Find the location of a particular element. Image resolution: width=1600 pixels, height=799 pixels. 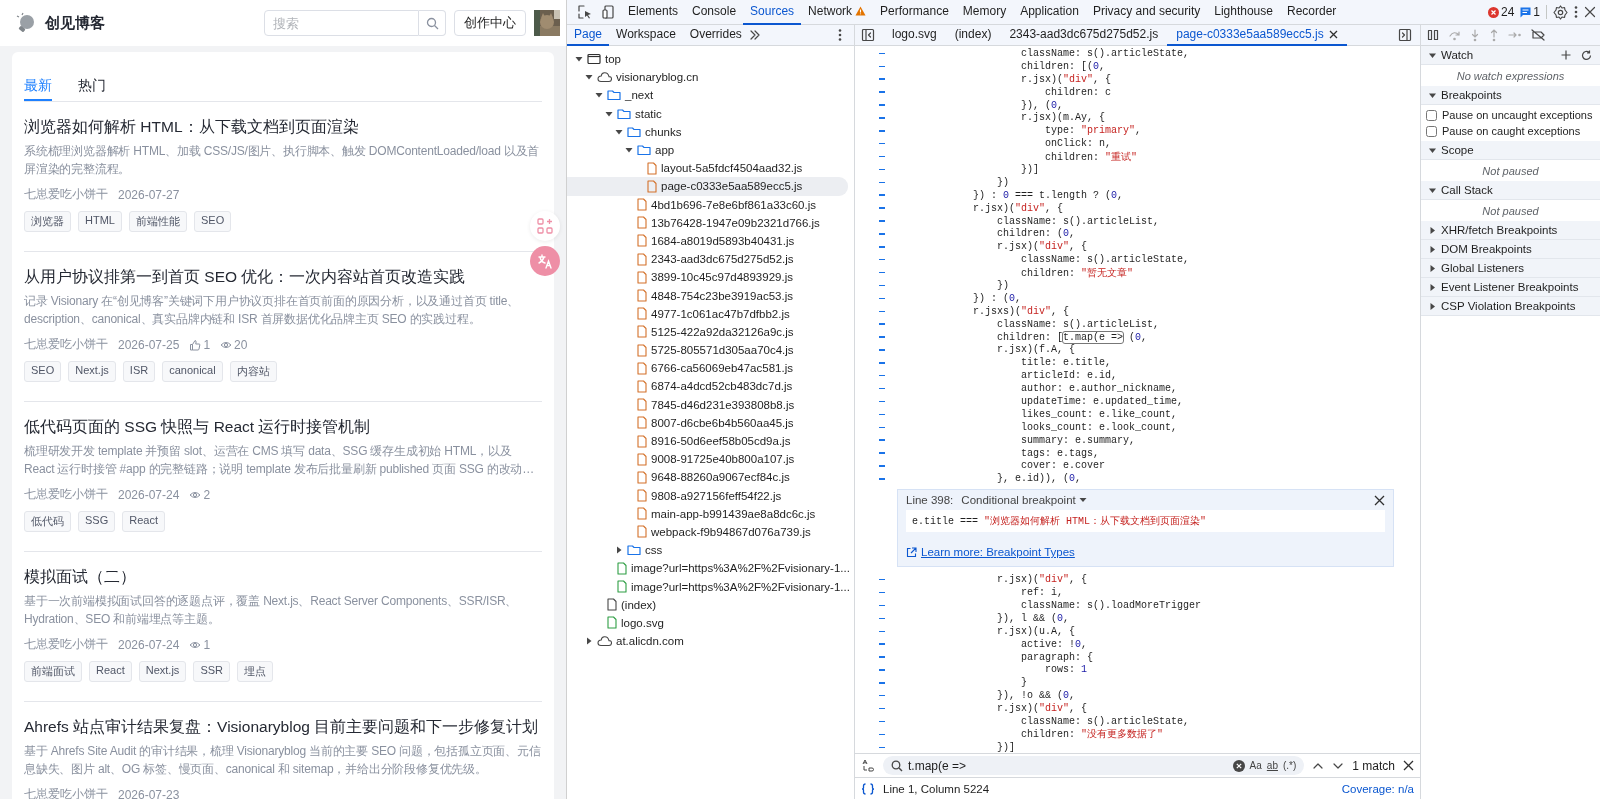

panel-tab: Console is located at coordinates (714, 12).